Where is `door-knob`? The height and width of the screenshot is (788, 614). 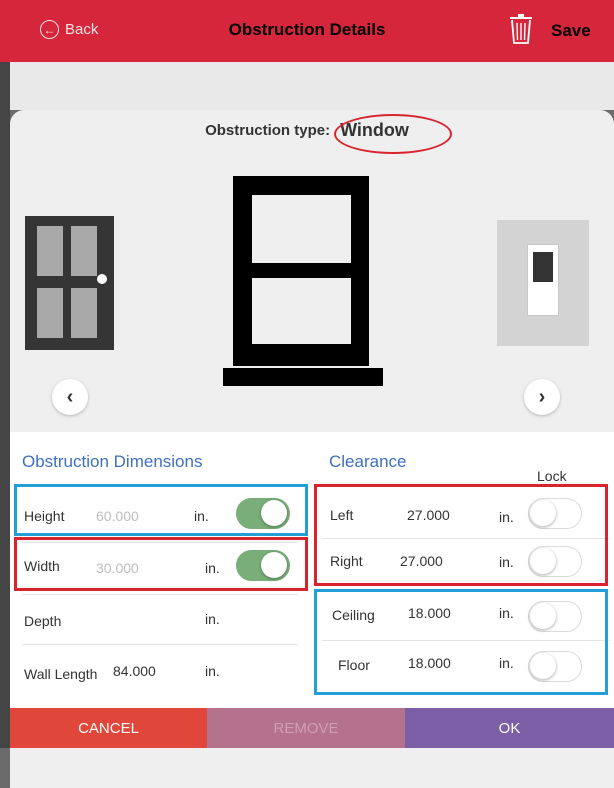
door-knob is located at coordinates (102, 279).